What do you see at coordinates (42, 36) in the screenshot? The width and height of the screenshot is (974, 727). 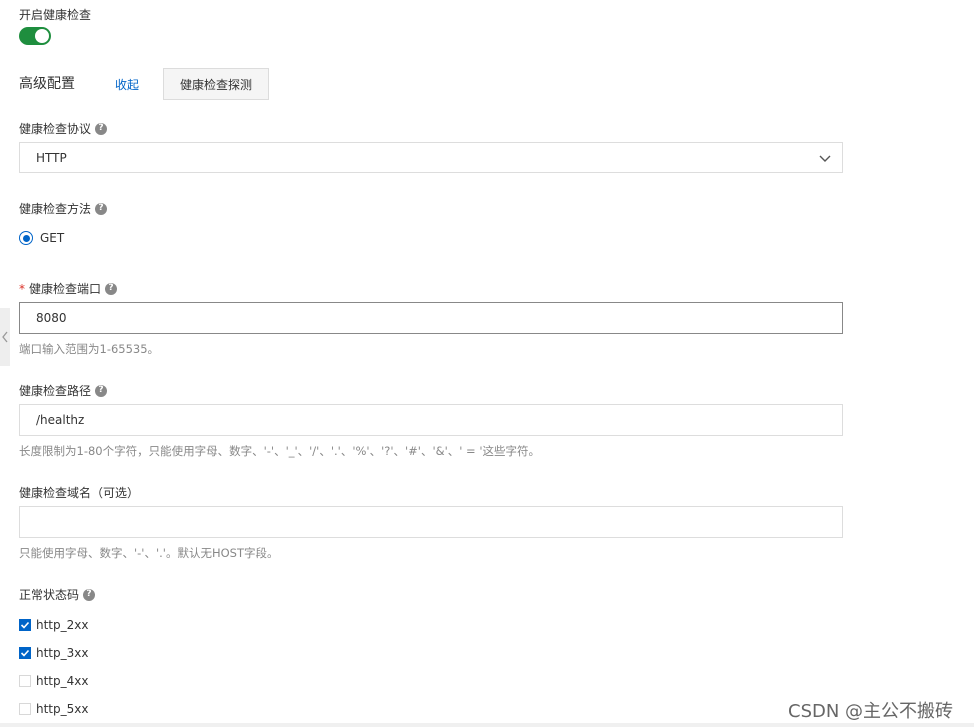 I see `toggle-knob` at bounding box center [42, 36].